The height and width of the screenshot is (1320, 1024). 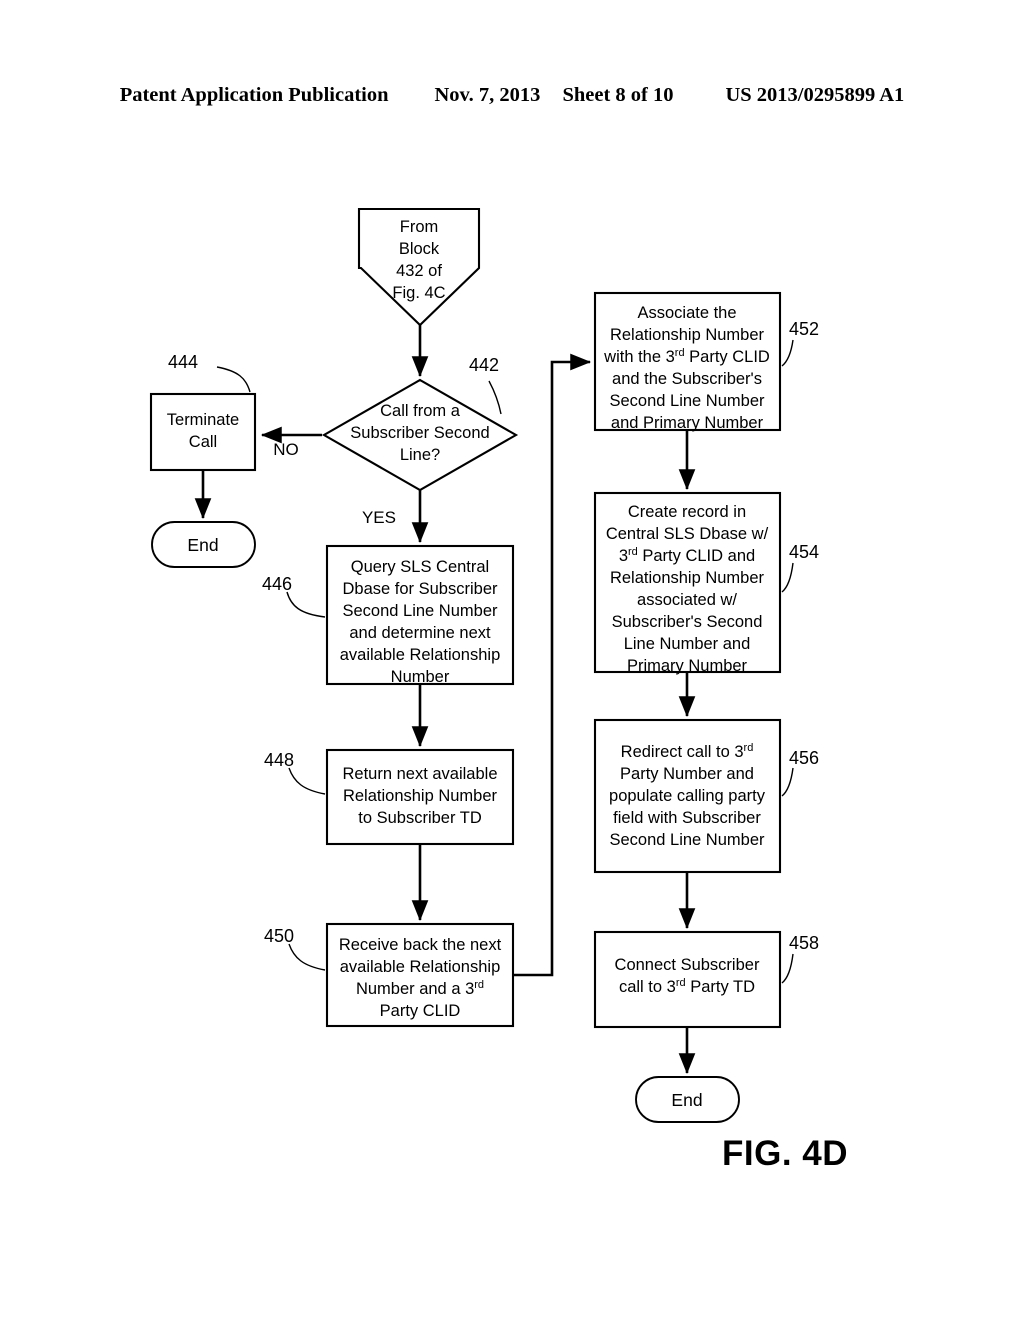 I want to click on decision-442-line-1: Call from a, so click(x=420, y=411).